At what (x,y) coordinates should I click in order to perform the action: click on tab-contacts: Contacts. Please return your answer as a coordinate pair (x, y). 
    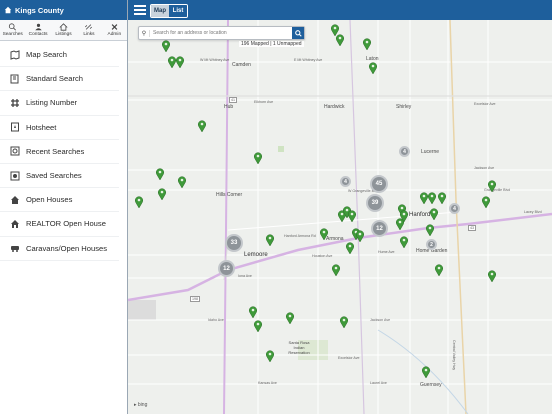
    Looking at the image, I should click on (37, 30).